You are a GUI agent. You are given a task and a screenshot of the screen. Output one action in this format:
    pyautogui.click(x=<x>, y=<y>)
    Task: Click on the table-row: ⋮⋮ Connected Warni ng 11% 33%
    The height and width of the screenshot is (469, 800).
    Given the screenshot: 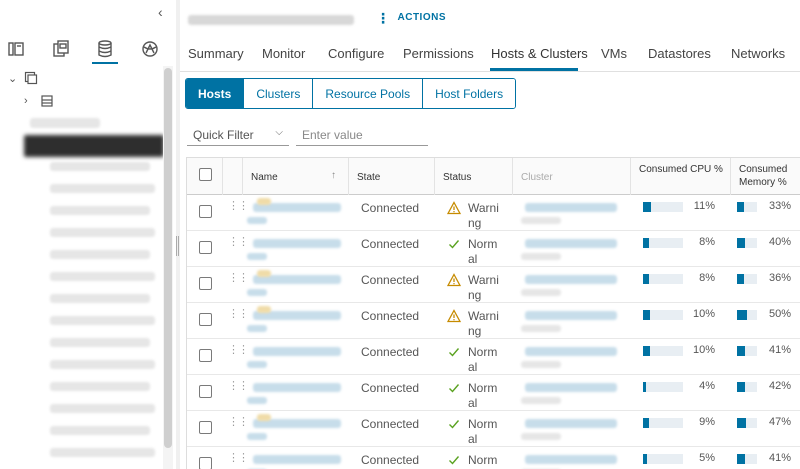 What is the action you would take?
    pyautogui.click(x=493, y=213)
    